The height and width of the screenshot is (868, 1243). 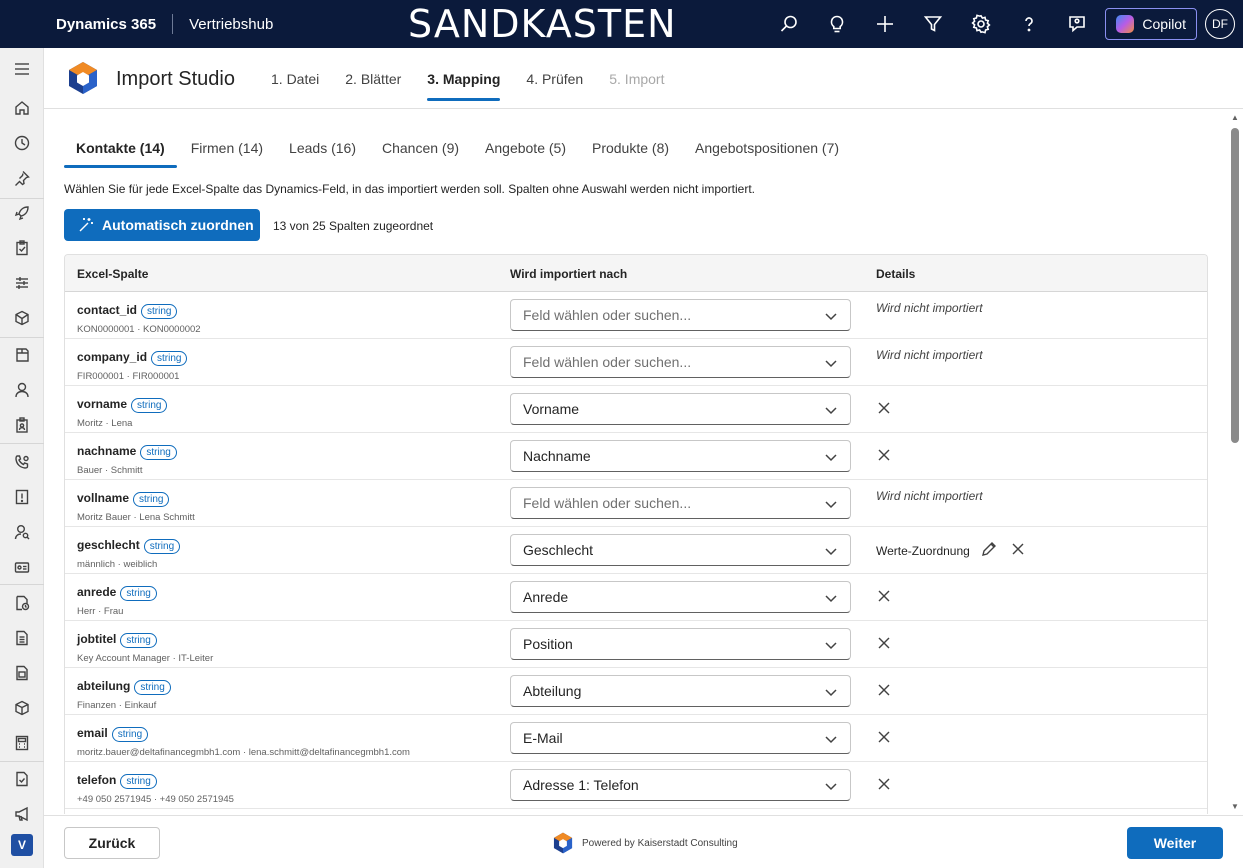 What do you see at coordinates (551, 409) in the screenshot?
I see `target-field-value: Vorname` at bounding box center [551, 409].